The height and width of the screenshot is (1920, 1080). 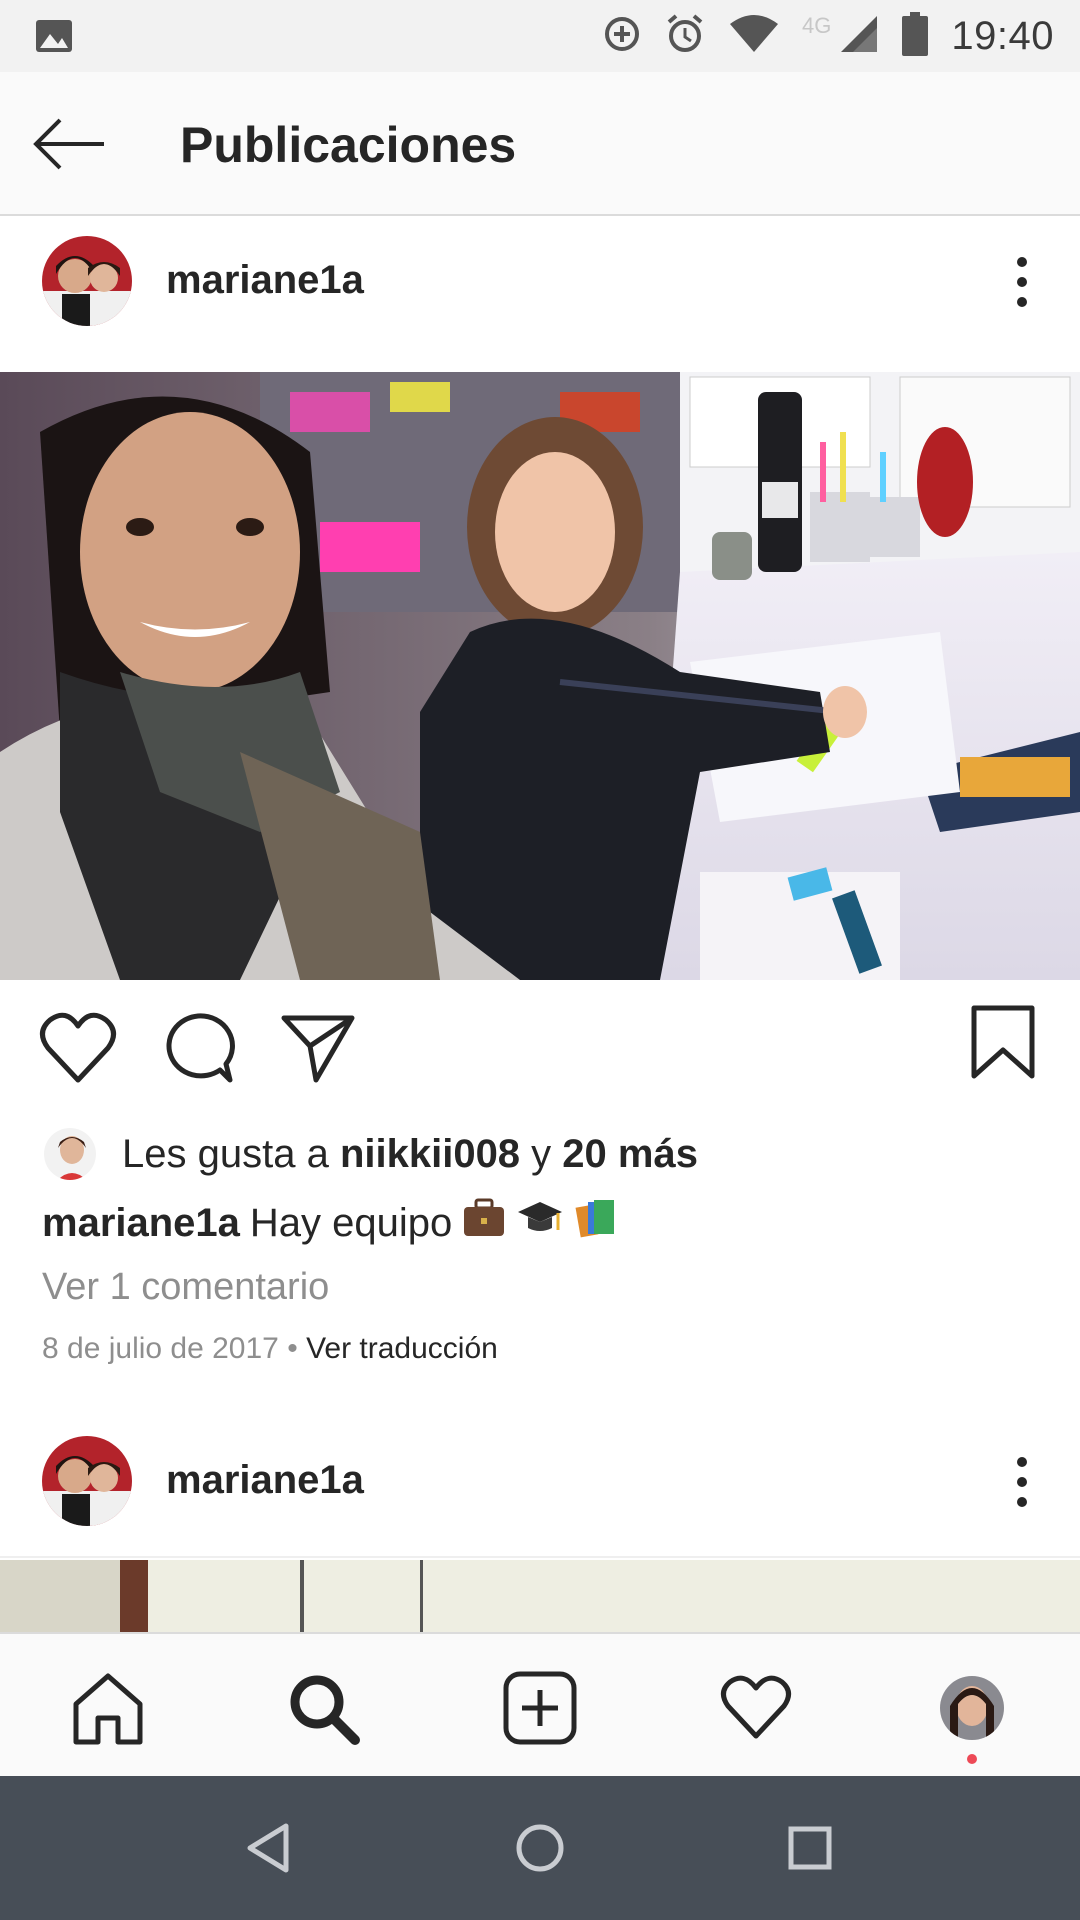 What do you see at coordinates (540, 144) in the screenshot?
I see `app-bar: Publicaciones` at bounding box center [540, 144].